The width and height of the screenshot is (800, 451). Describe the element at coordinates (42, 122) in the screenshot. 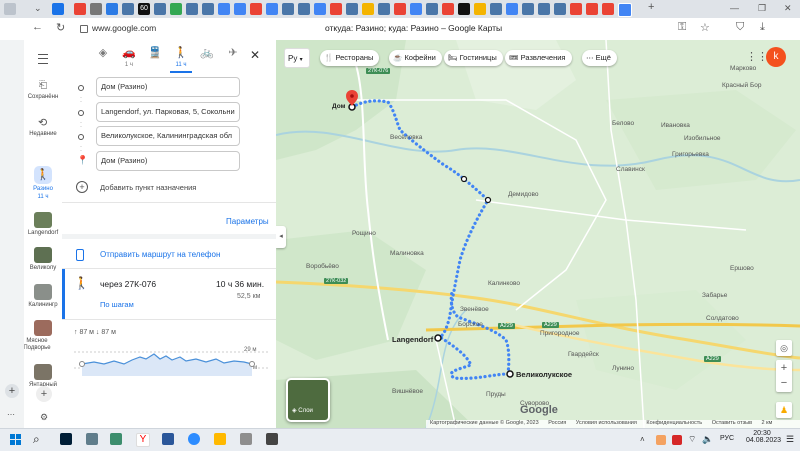

I see `history-icon: ⟲` at that location.